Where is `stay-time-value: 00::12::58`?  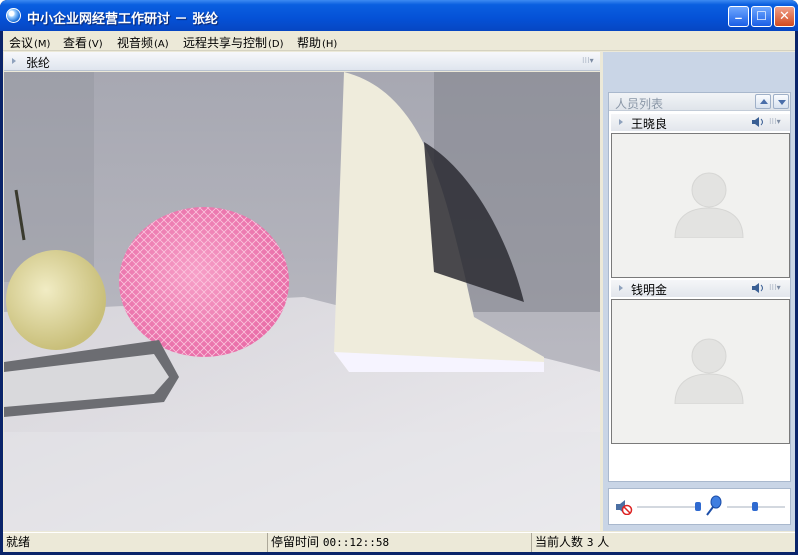 stay-time-value: 00::12::58 is located at coordinates (356, 542).